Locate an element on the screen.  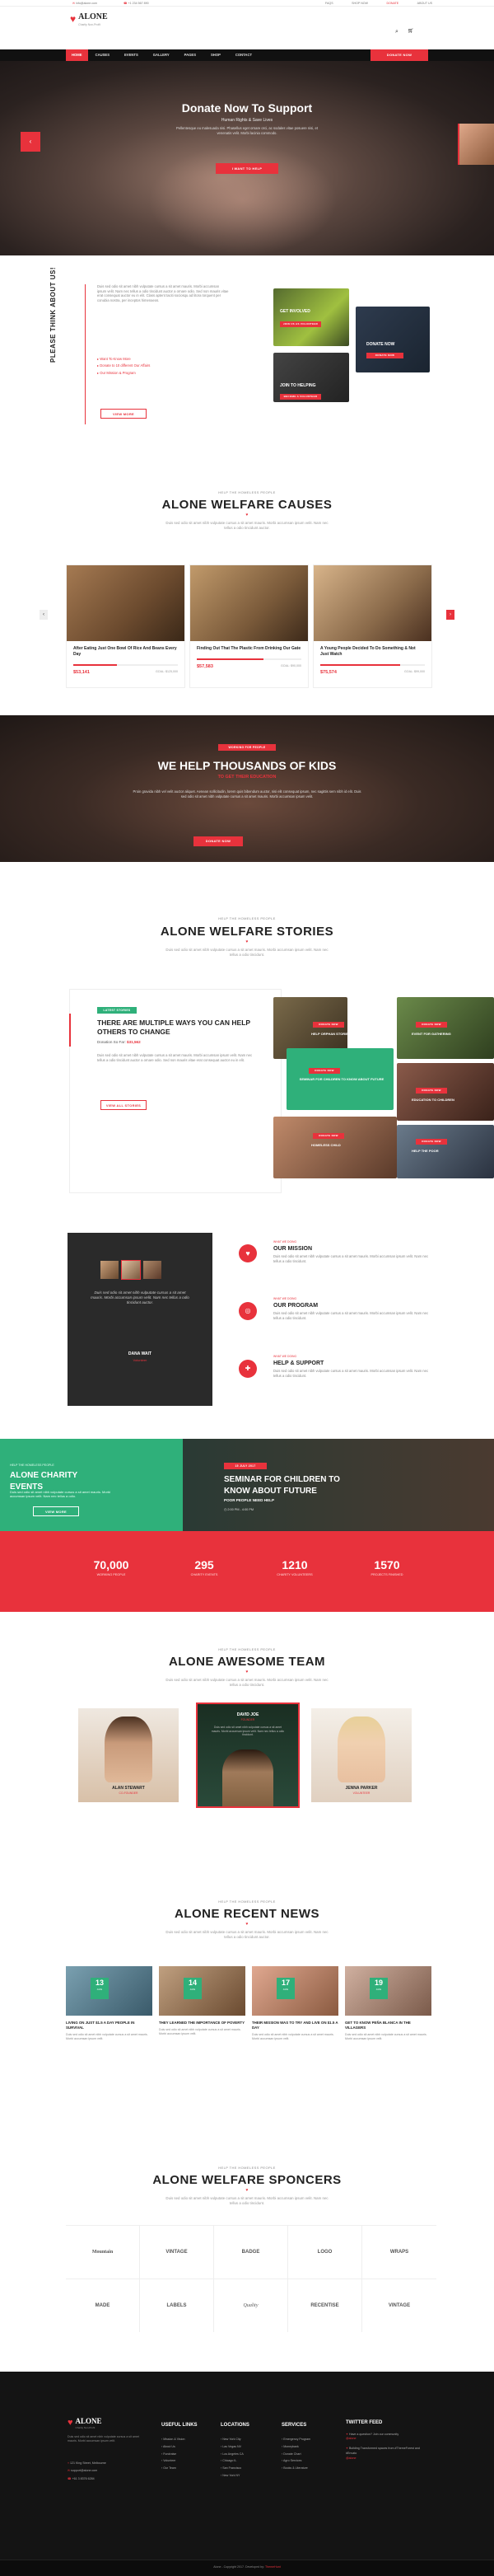
footer-link: › About Us is located at coordinates (179, 2447).